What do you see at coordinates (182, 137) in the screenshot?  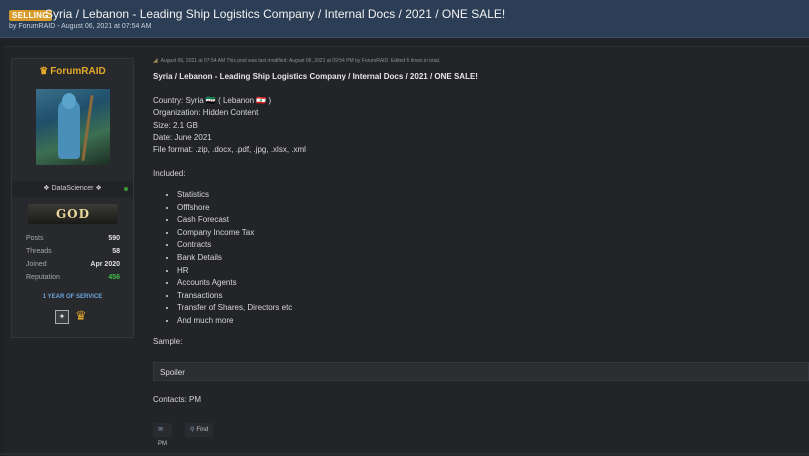 I see `date-line: Date: June 2021` at bounding box center [182, 137].